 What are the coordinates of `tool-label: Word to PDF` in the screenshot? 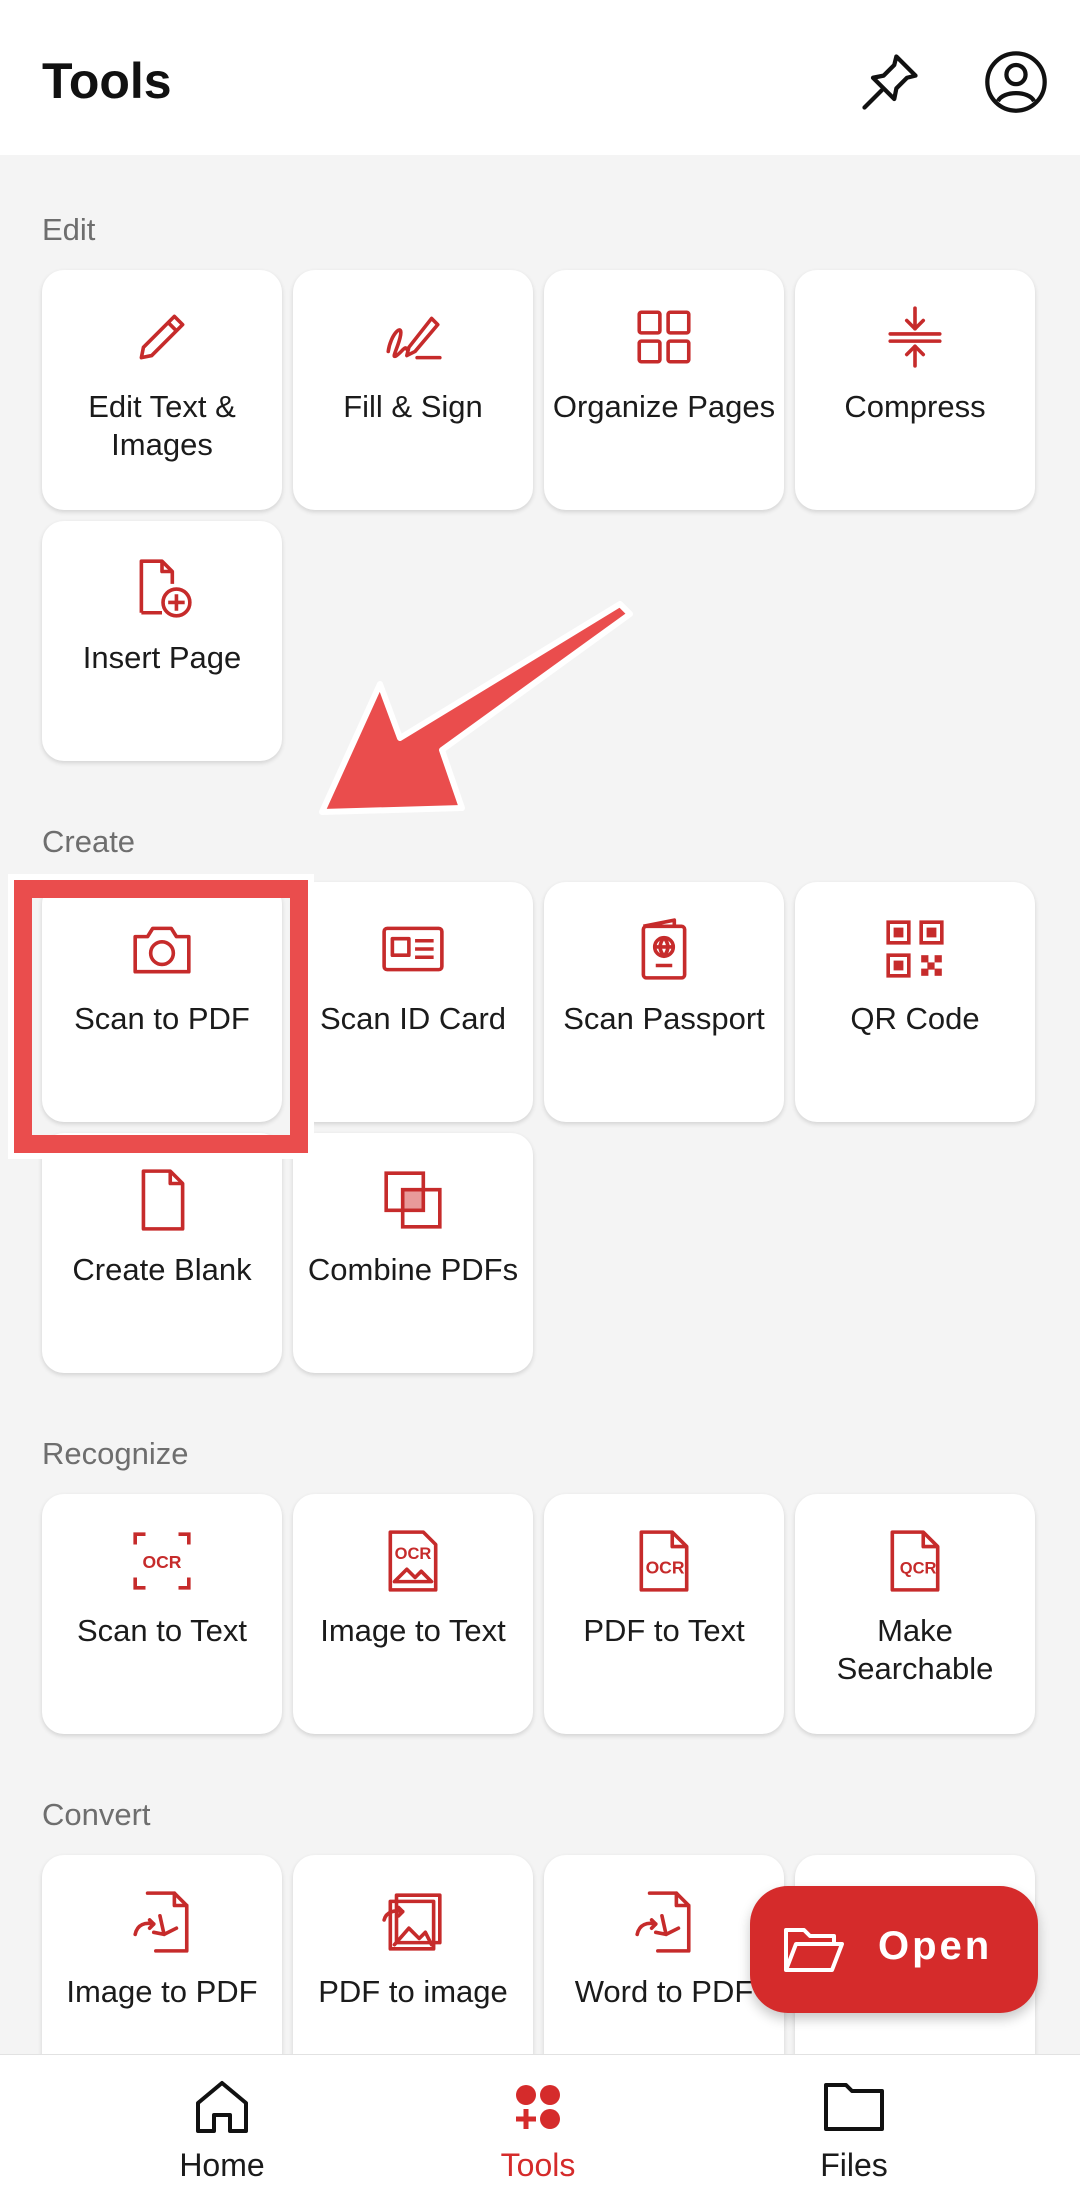 It's located at (664, 1991).